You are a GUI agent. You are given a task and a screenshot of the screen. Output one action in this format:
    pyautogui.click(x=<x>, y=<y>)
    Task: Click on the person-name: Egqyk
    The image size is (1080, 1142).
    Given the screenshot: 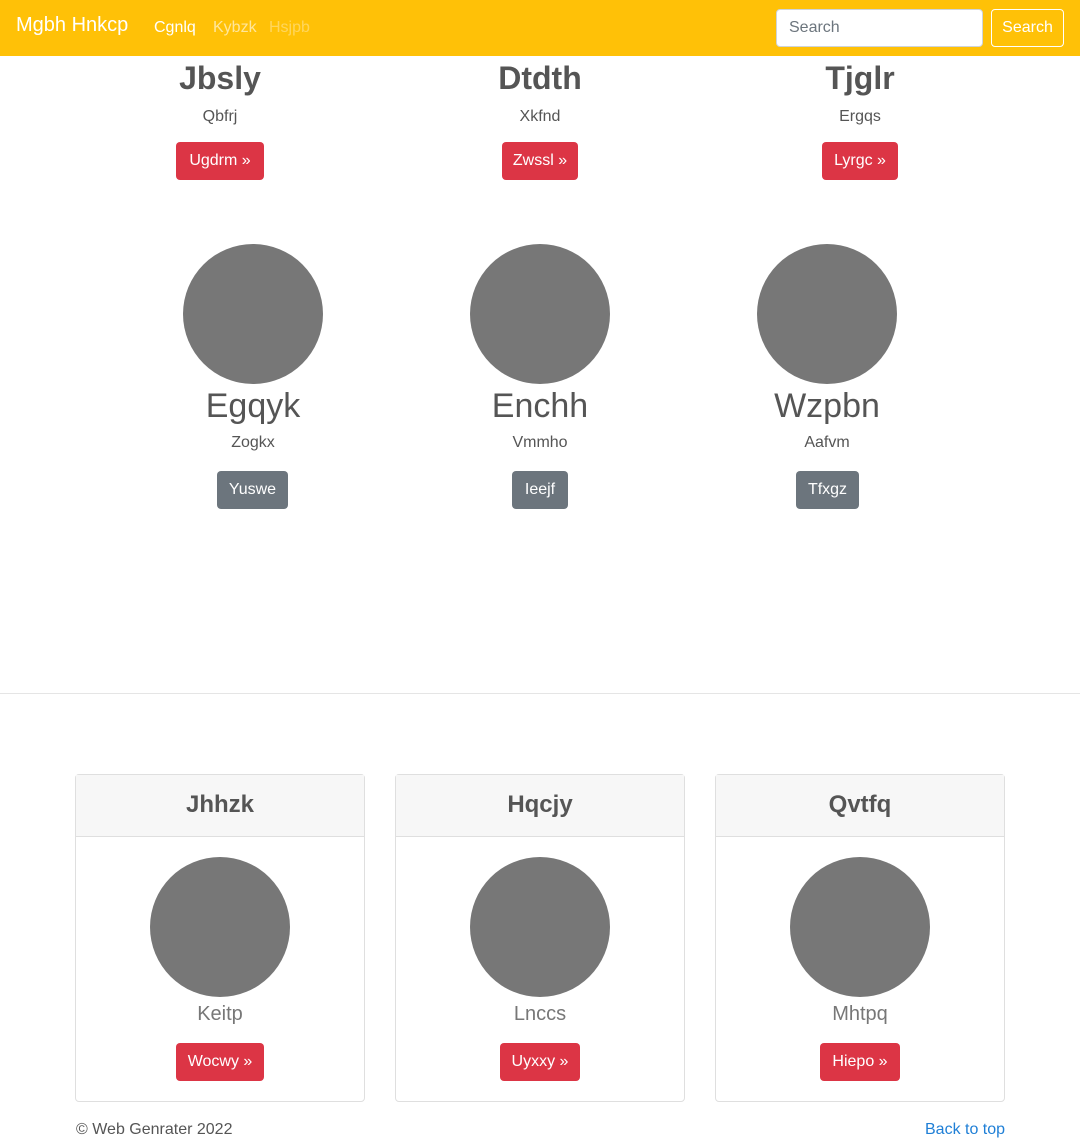 What is the action you would take?
    pyautogui.click(x=253, y=406)
    